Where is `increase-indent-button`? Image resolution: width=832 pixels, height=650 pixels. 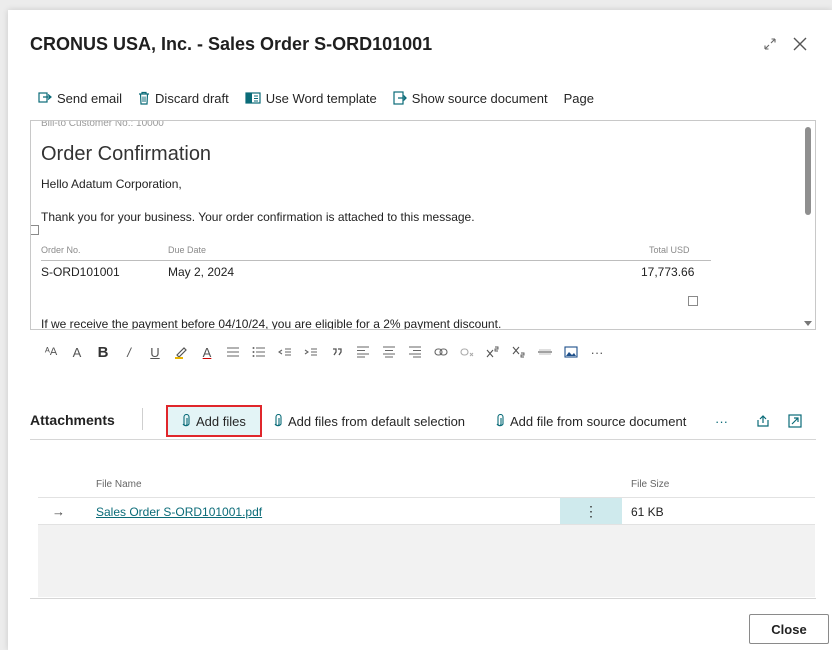 increase-indent-button is located at coordinates (311, 352).